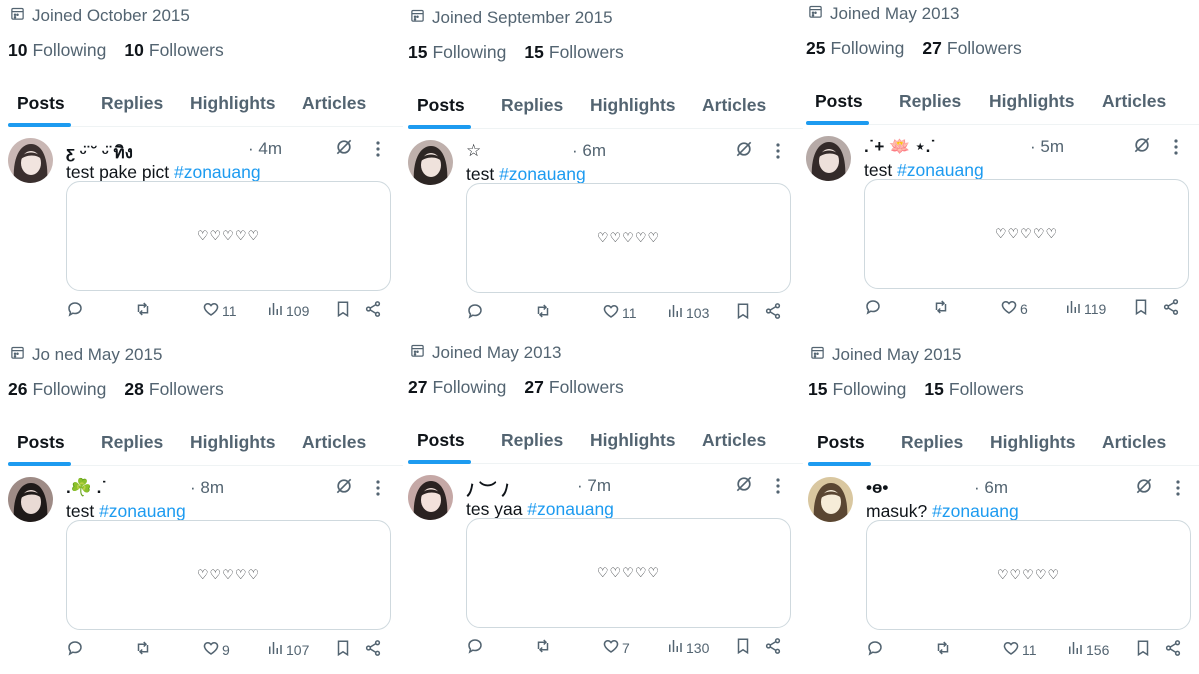  What do you see at coordinates (57, 389) in the screenshot?
I see `following-link: 26 Following` at bounding box center [57, 389].